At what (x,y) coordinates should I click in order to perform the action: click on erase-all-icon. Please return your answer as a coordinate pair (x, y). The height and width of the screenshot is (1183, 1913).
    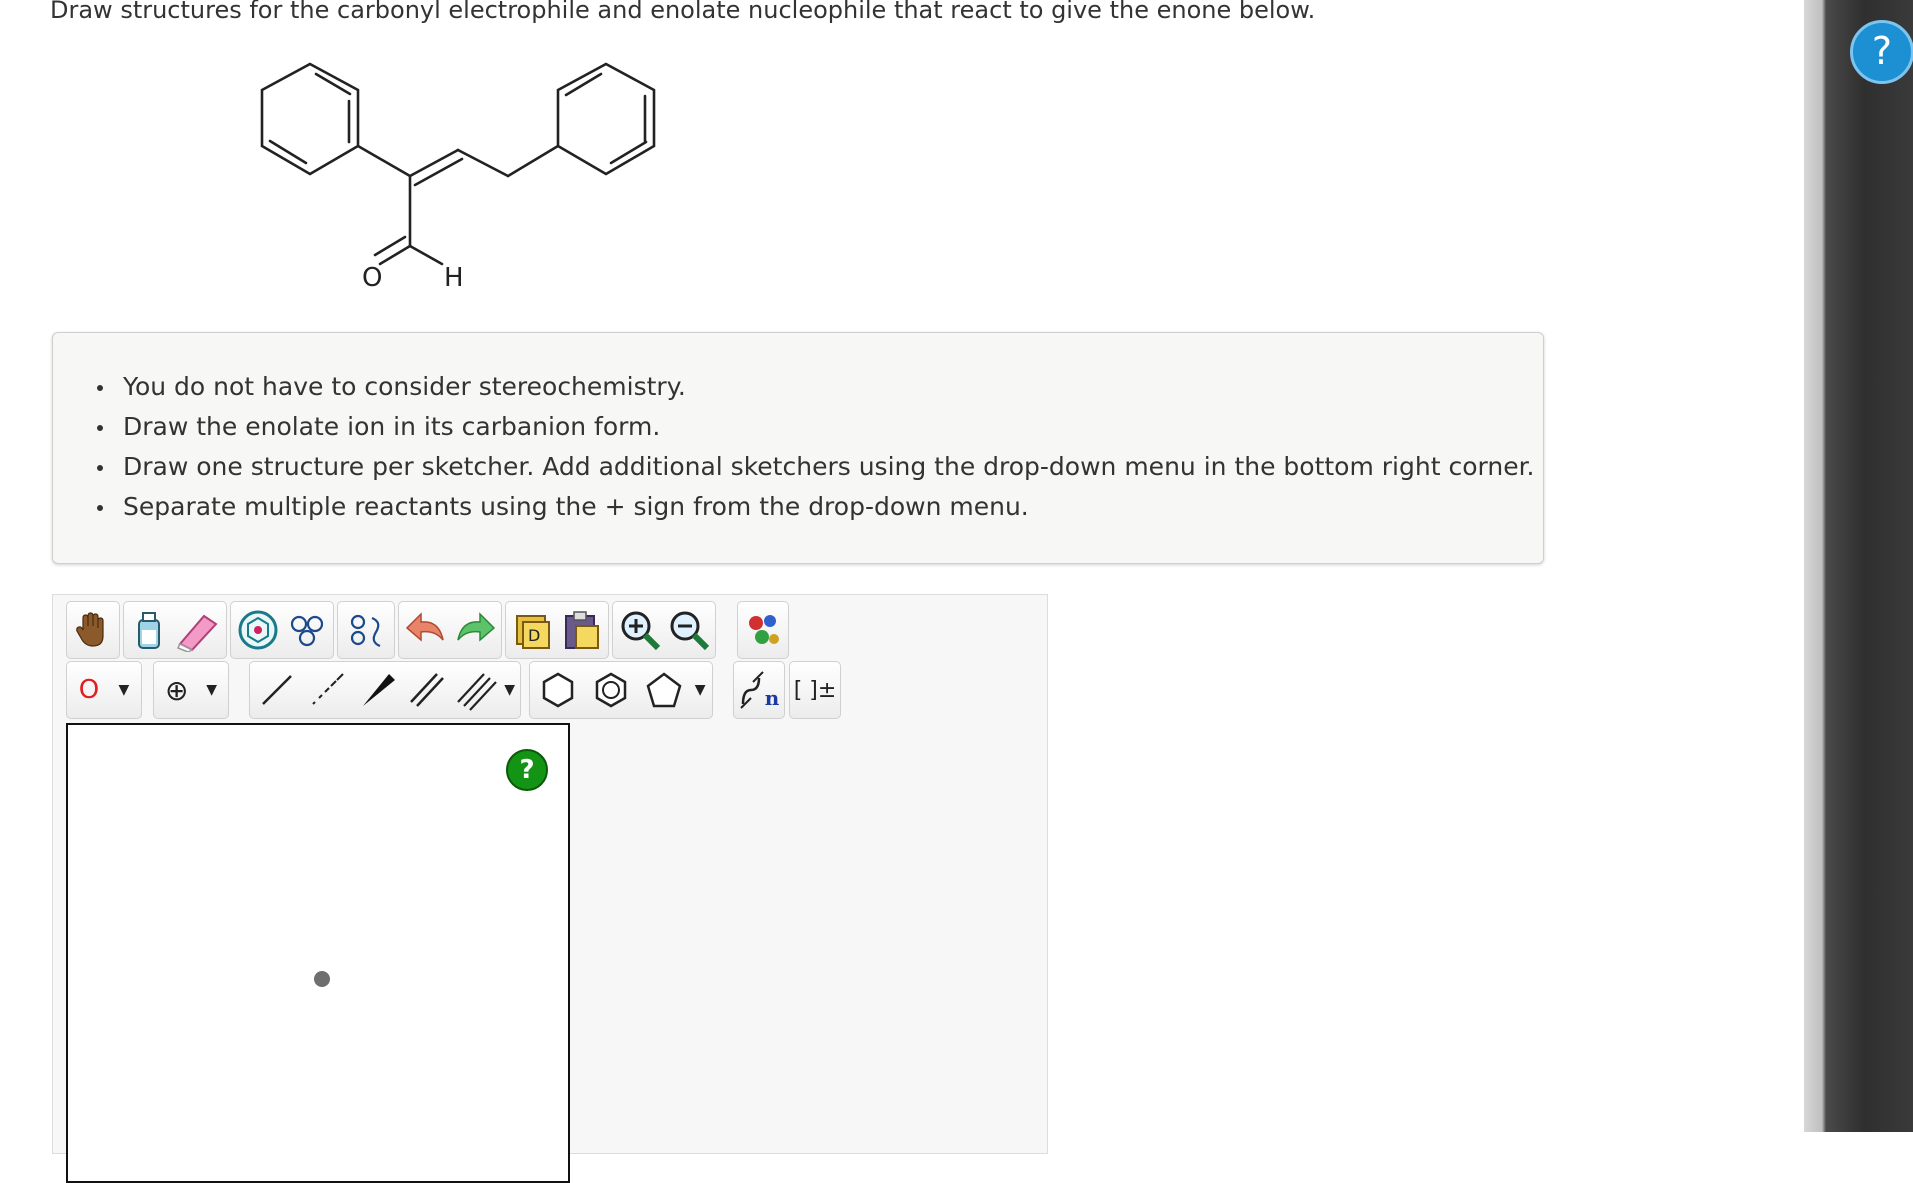
    Looking at the image, I should click on (149, 630).